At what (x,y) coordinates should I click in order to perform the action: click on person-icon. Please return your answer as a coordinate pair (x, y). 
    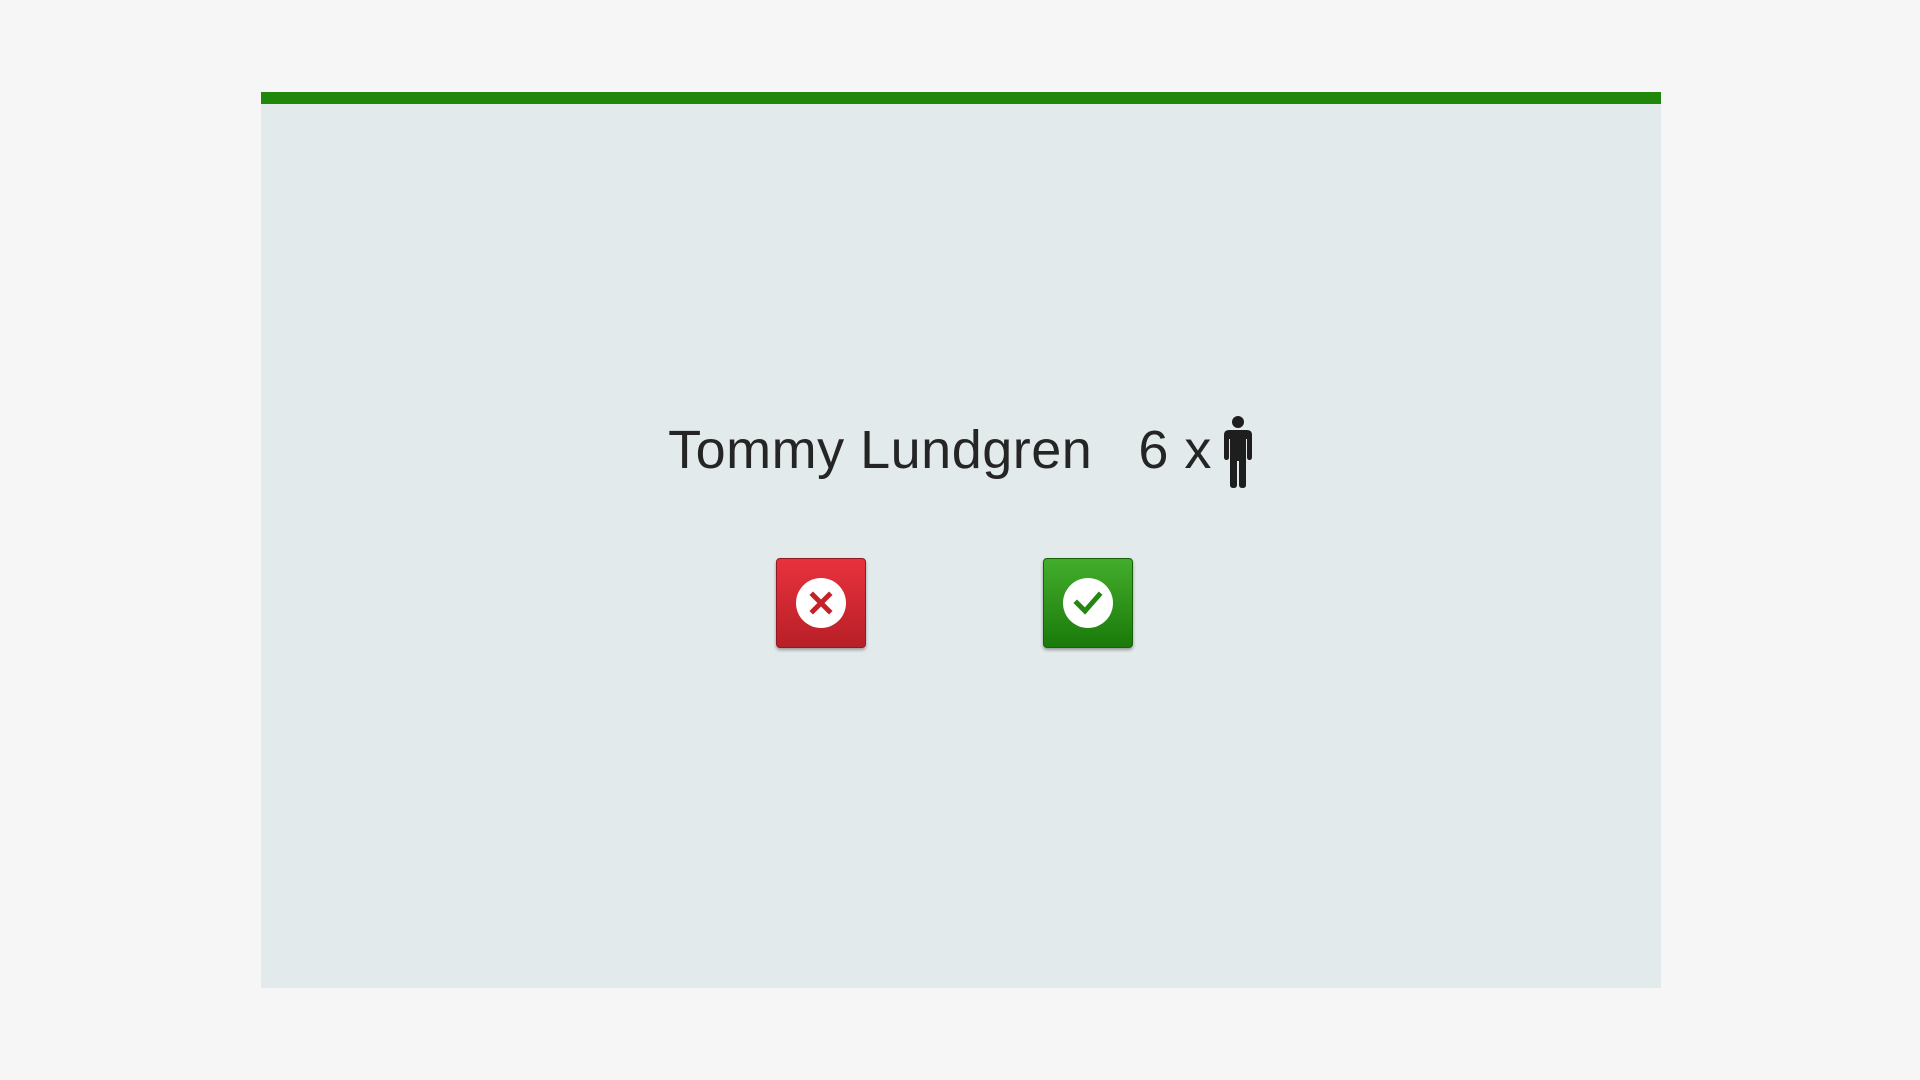
    Looking at the image, I should click on (1238, 452).